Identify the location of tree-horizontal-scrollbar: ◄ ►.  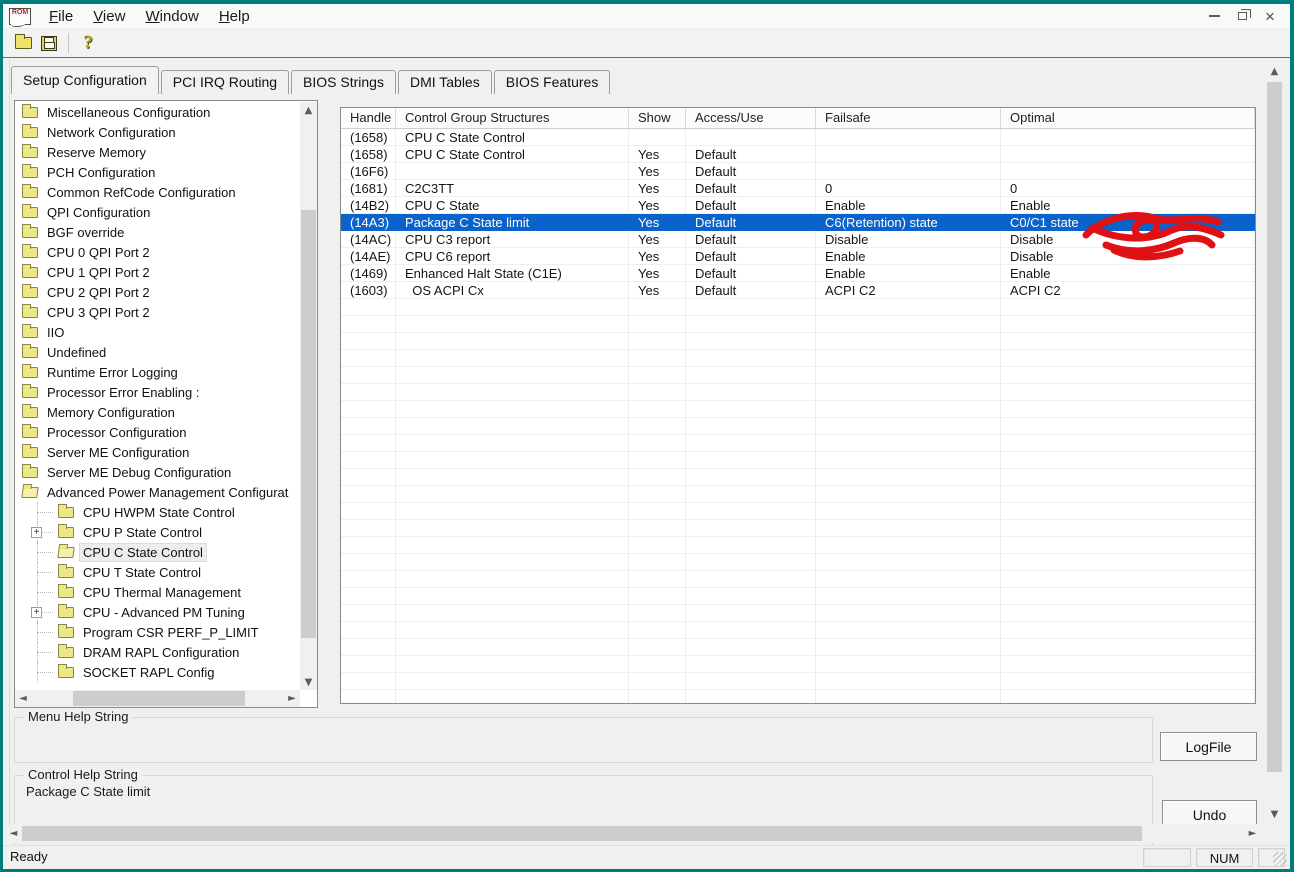
(157, 698).